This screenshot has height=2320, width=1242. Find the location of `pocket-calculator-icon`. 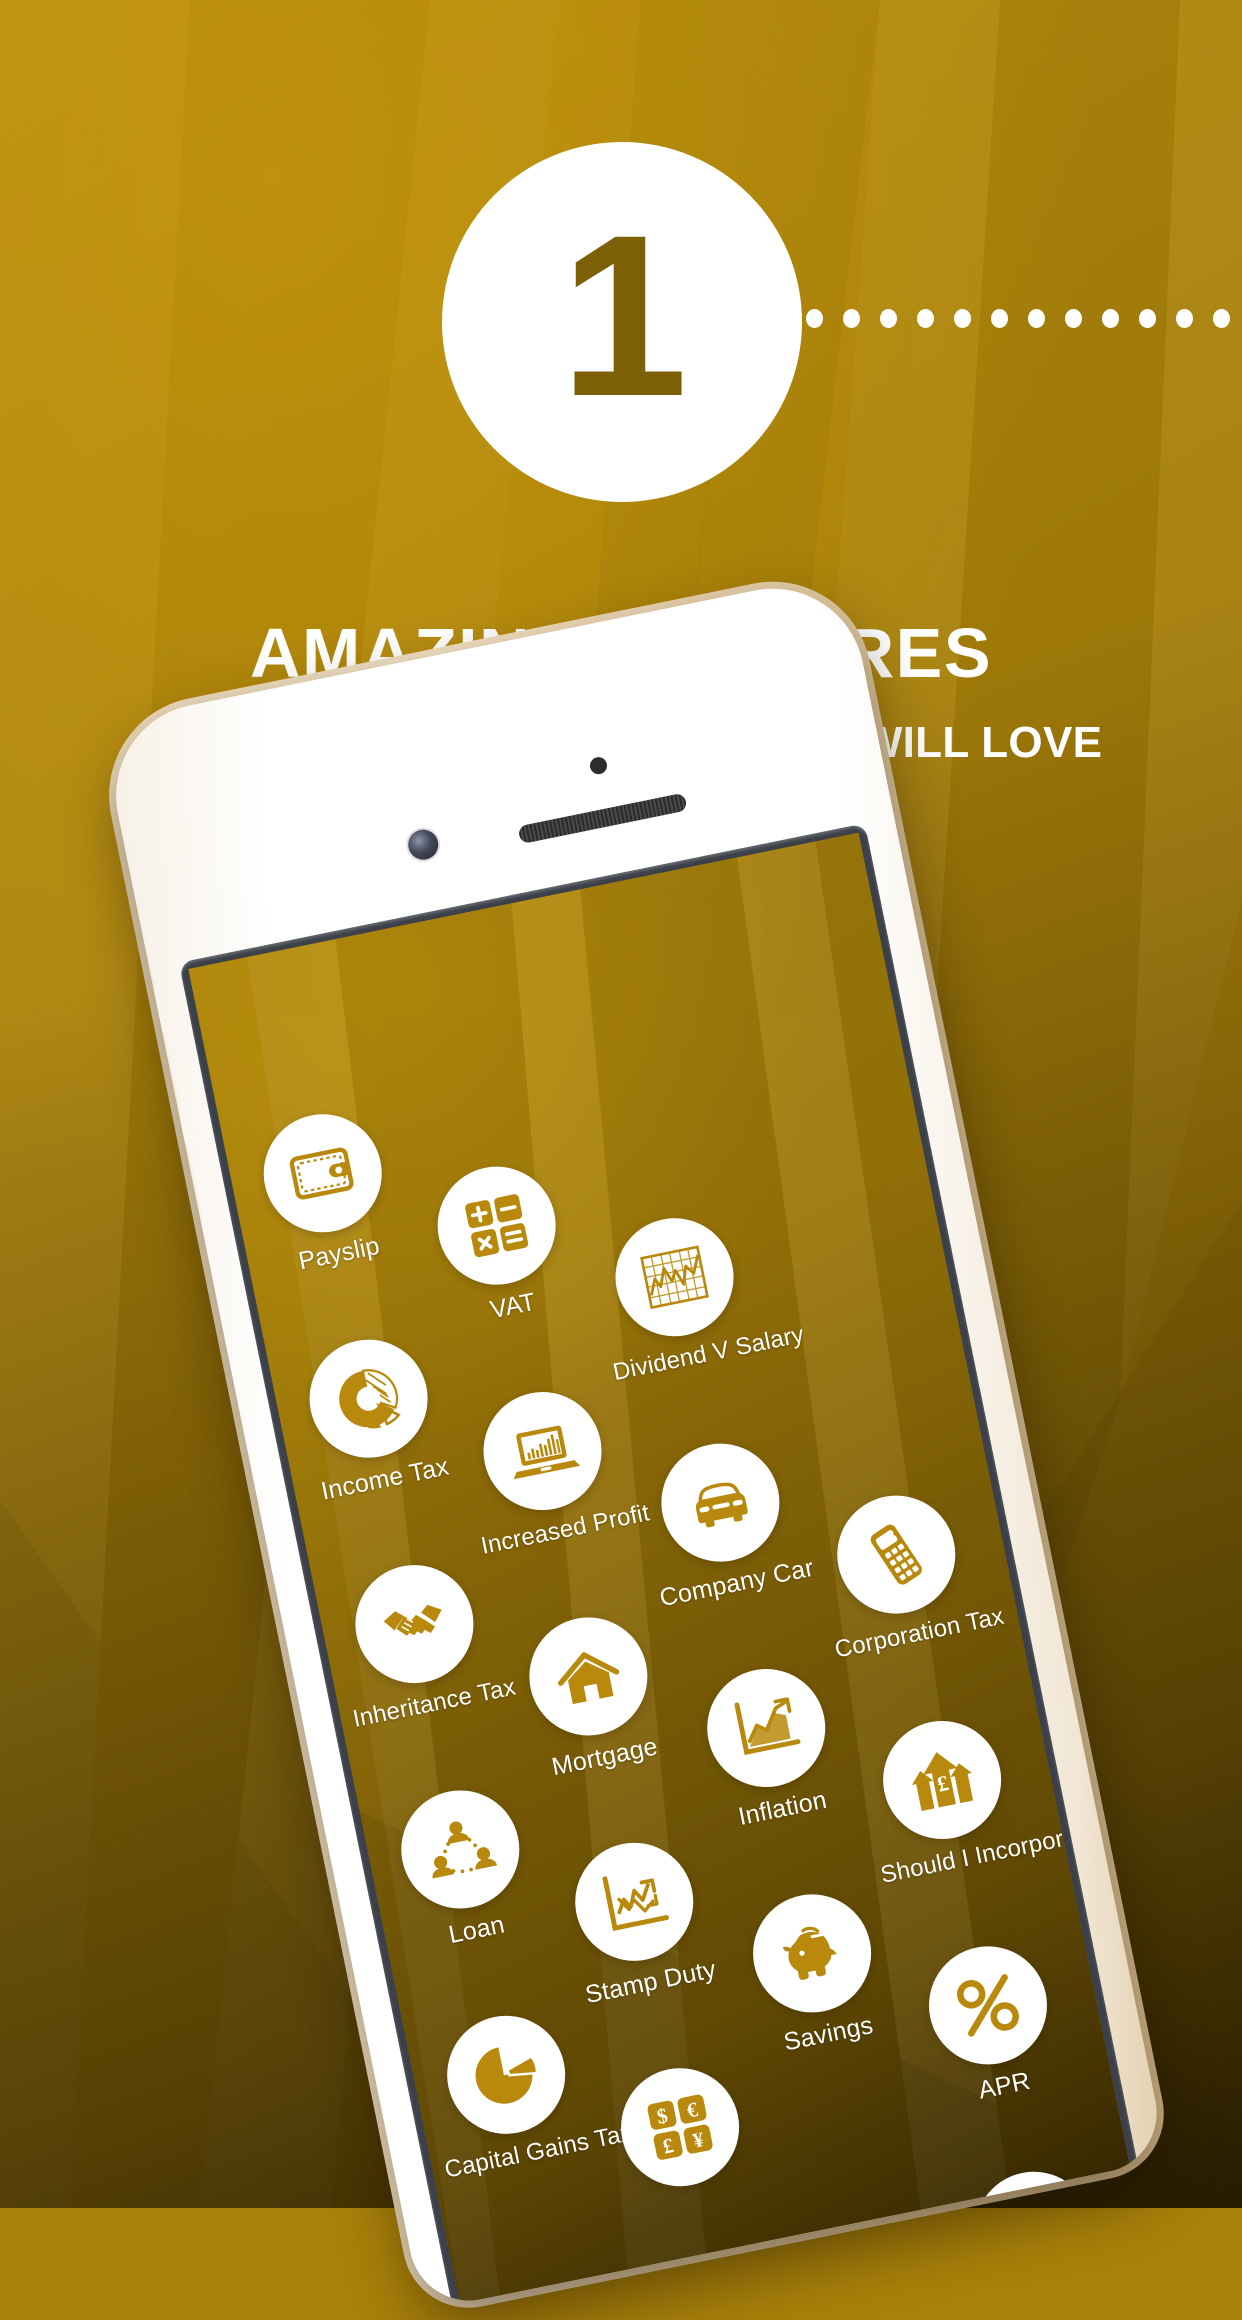

pocket-calculator-icon is located at coordinates (896, 1555).